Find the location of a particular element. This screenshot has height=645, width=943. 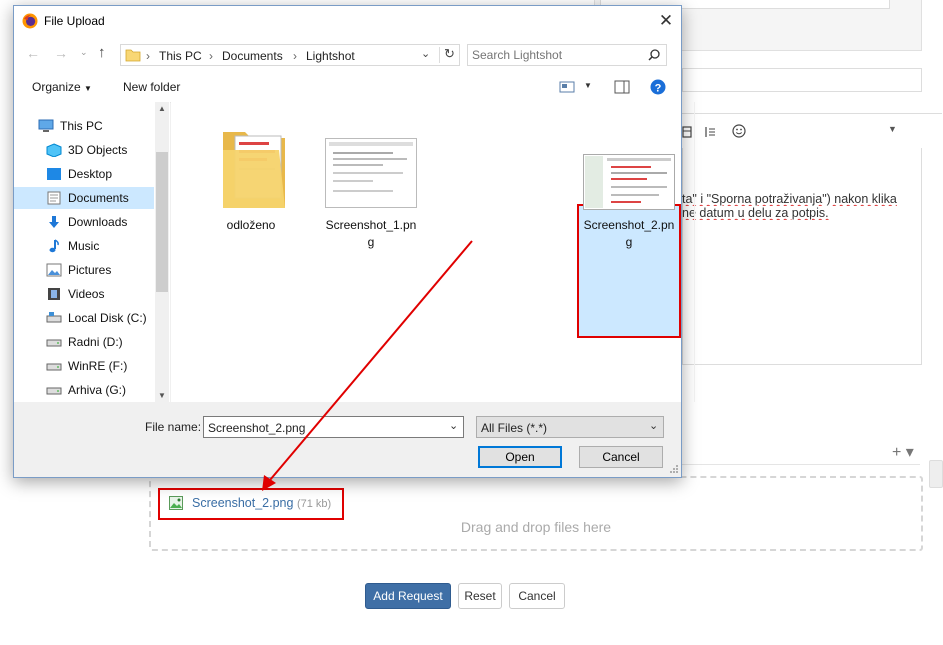

sidebar-item-label: Radni (D:) is located at coordinates (95, 342).